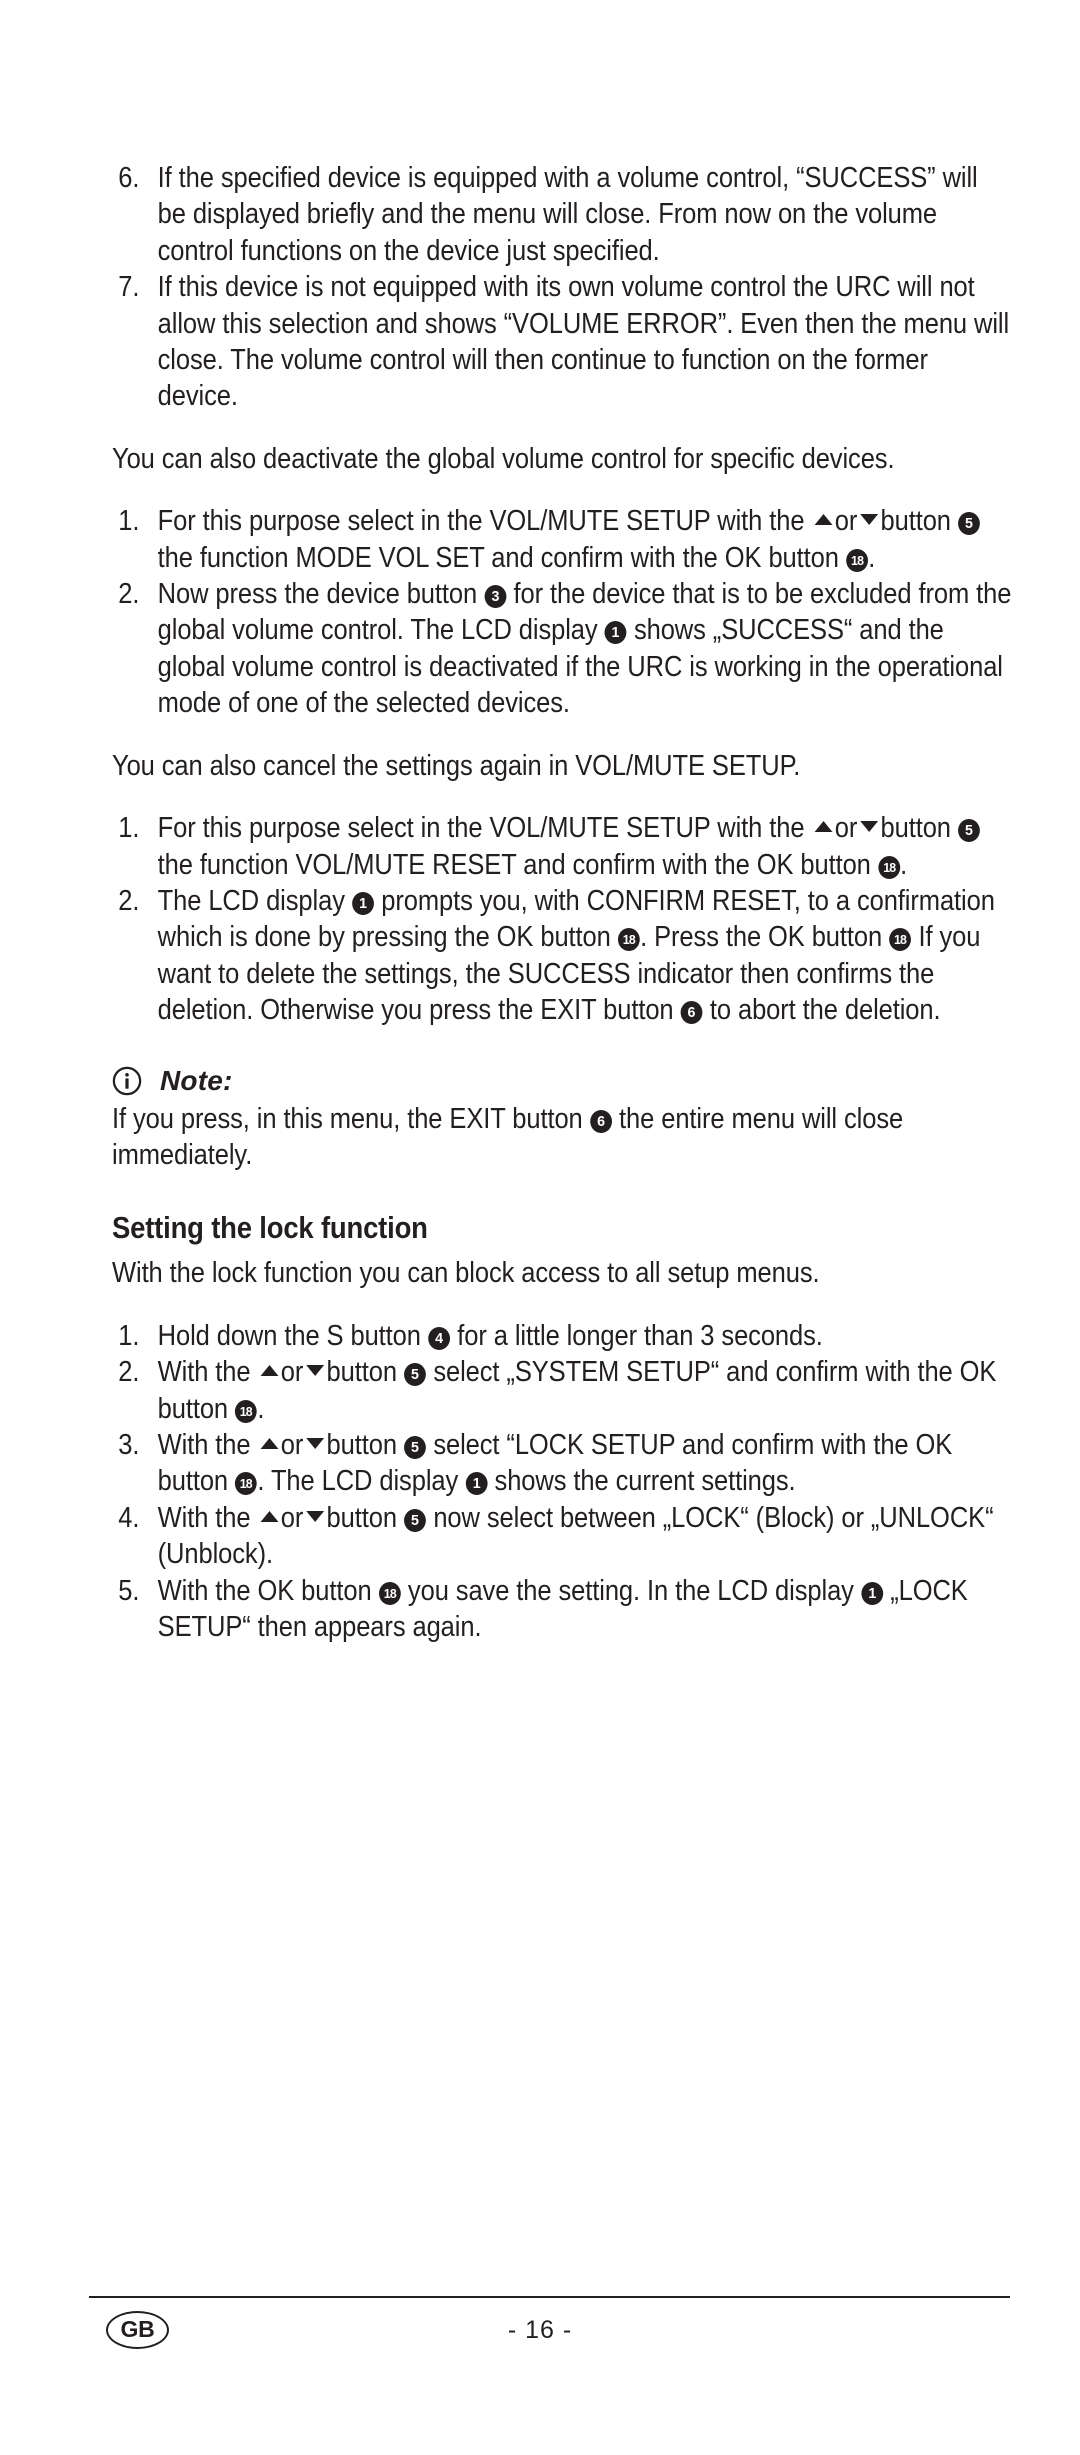 The height and width of the screenshot is (2455, 1080). What do you see at coordinates (761, 937) in the screenshot?
I see `text-fragment: . Press the OK button` at bounding box center [761, 937].